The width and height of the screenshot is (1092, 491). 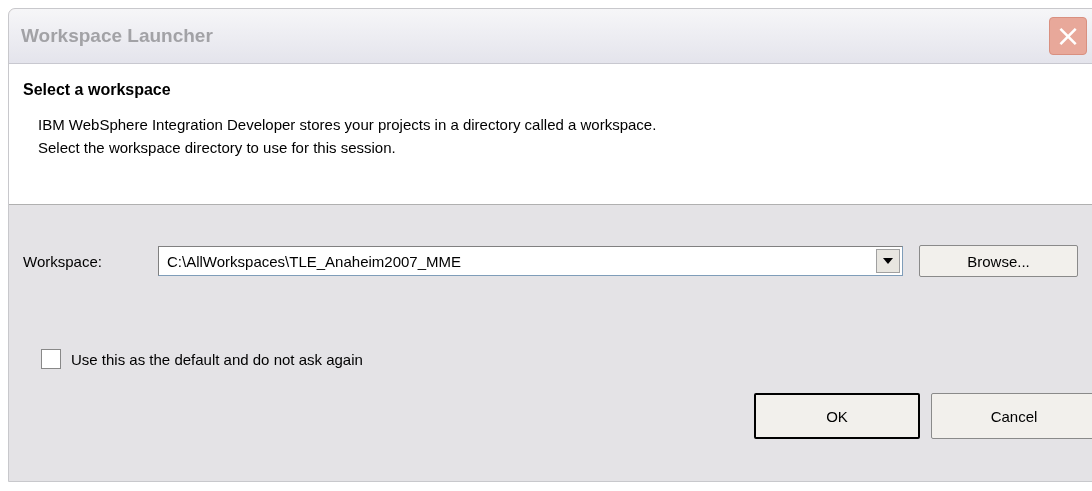 What do you see at coordinates (97, 90) in the screenshot?
I see `header-title: Select a workspace` at bounding box center [97, 90].